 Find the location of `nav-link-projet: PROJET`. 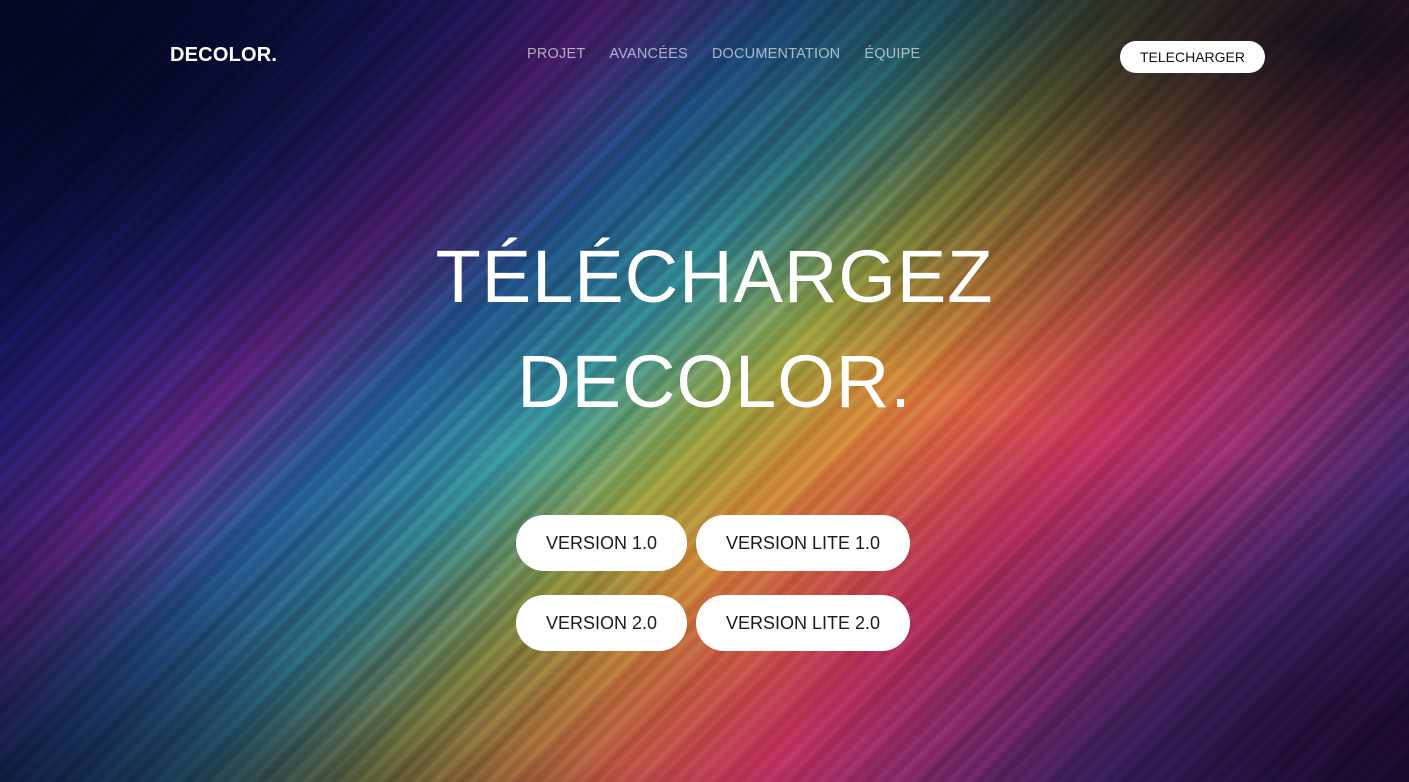

nav-link-projet: PROJET is located at coordinates (556, 54).